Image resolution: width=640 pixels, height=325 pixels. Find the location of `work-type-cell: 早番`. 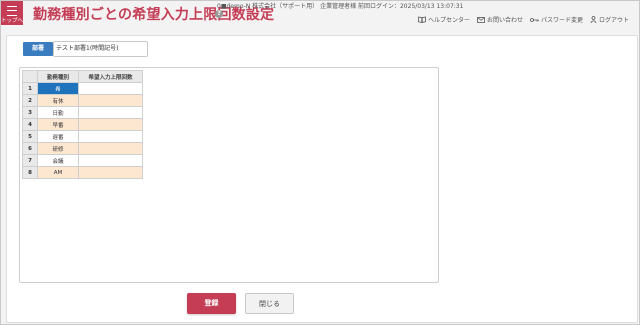

work-type-cell: 早番 is located at coordinates (58, 124).